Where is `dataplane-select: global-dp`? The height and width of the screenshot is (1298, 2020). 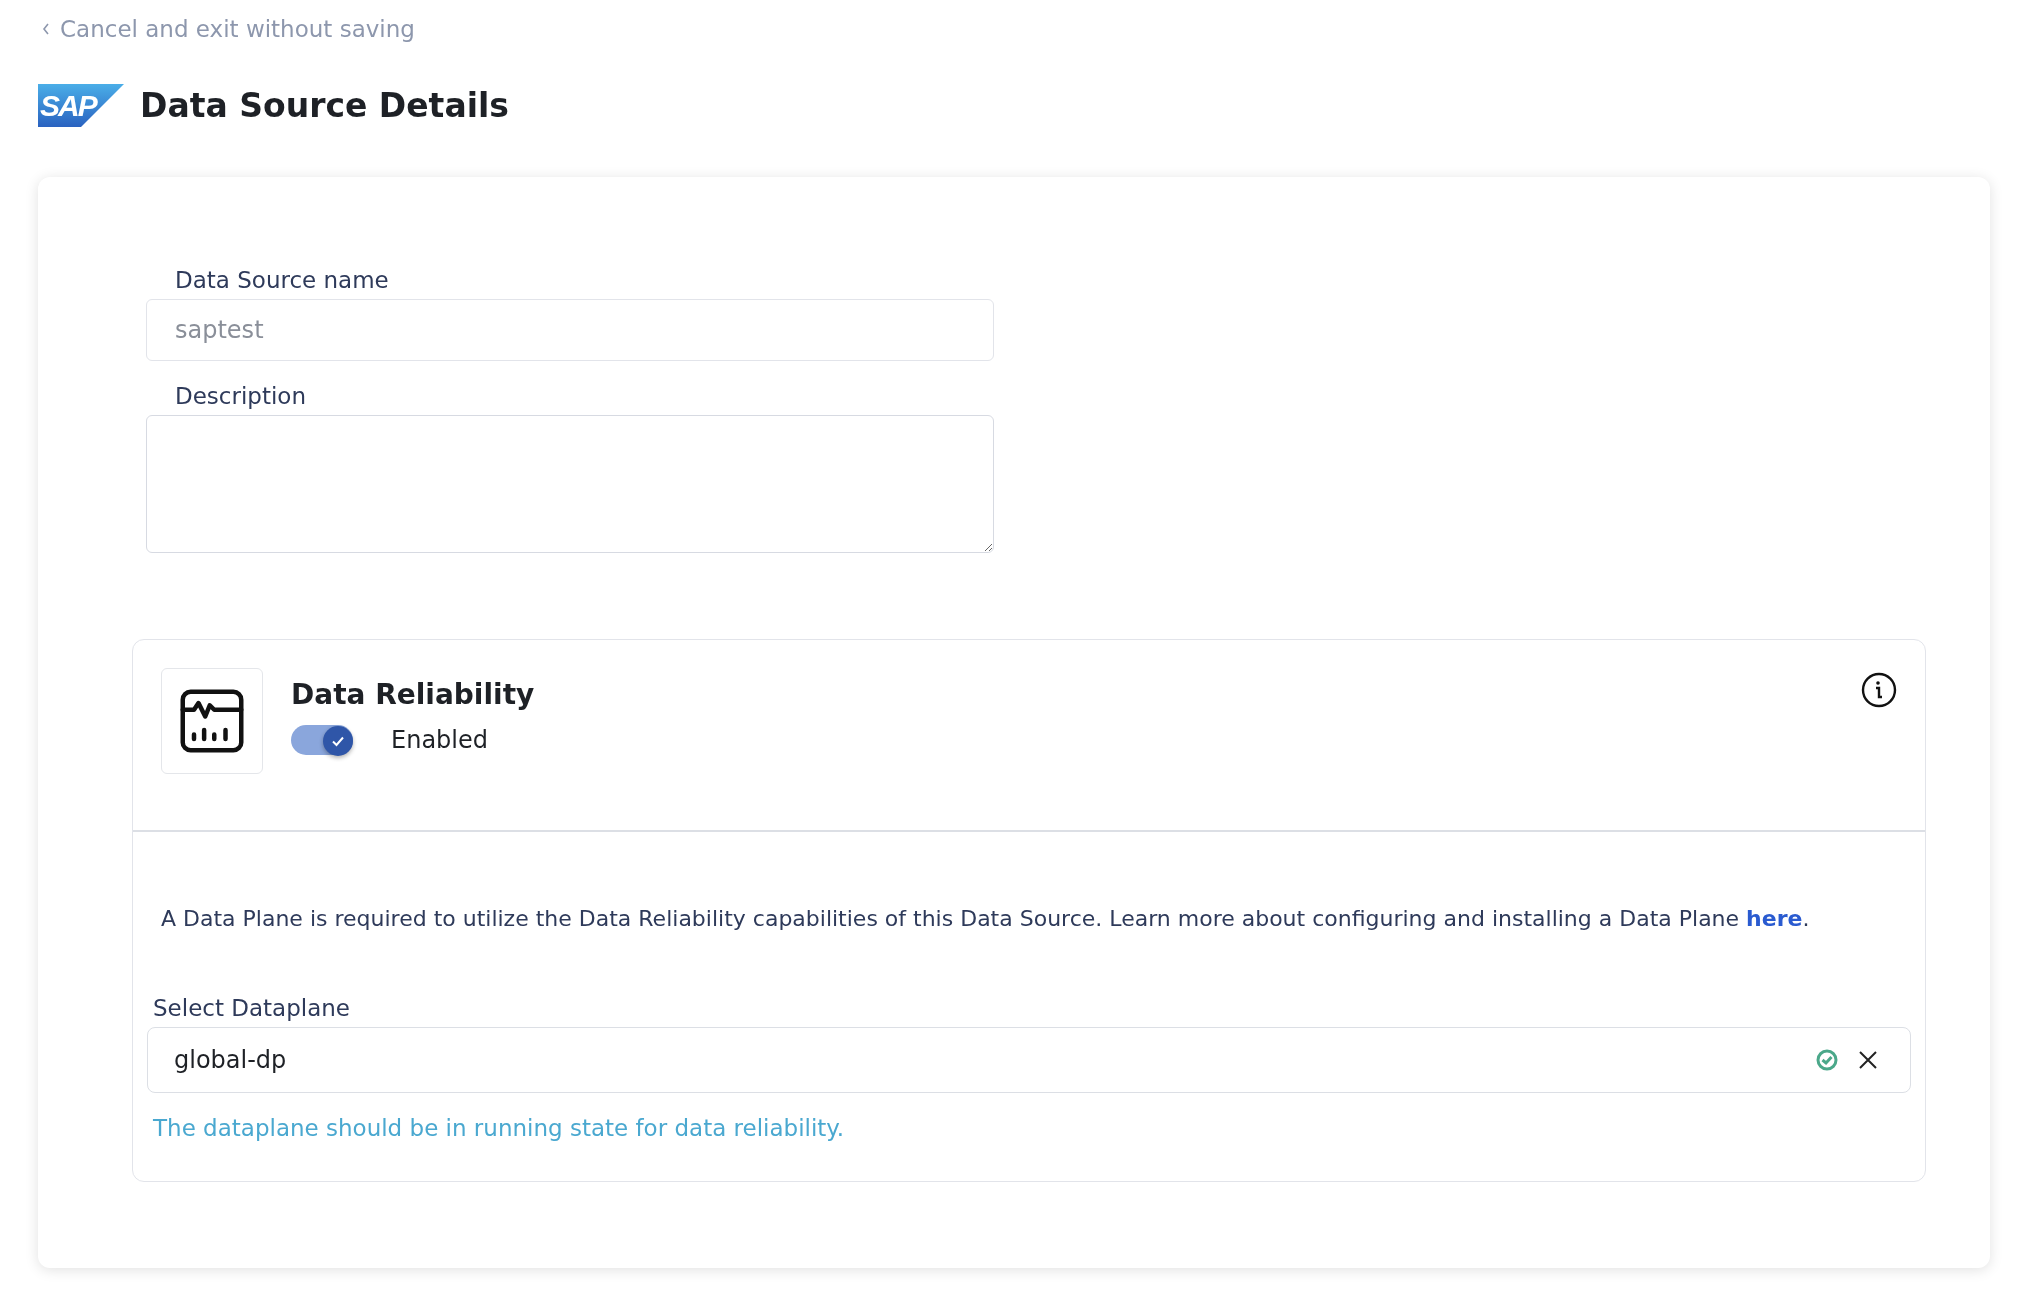 dataplane-select: global-dp is located at coordinates (1029, 1060).